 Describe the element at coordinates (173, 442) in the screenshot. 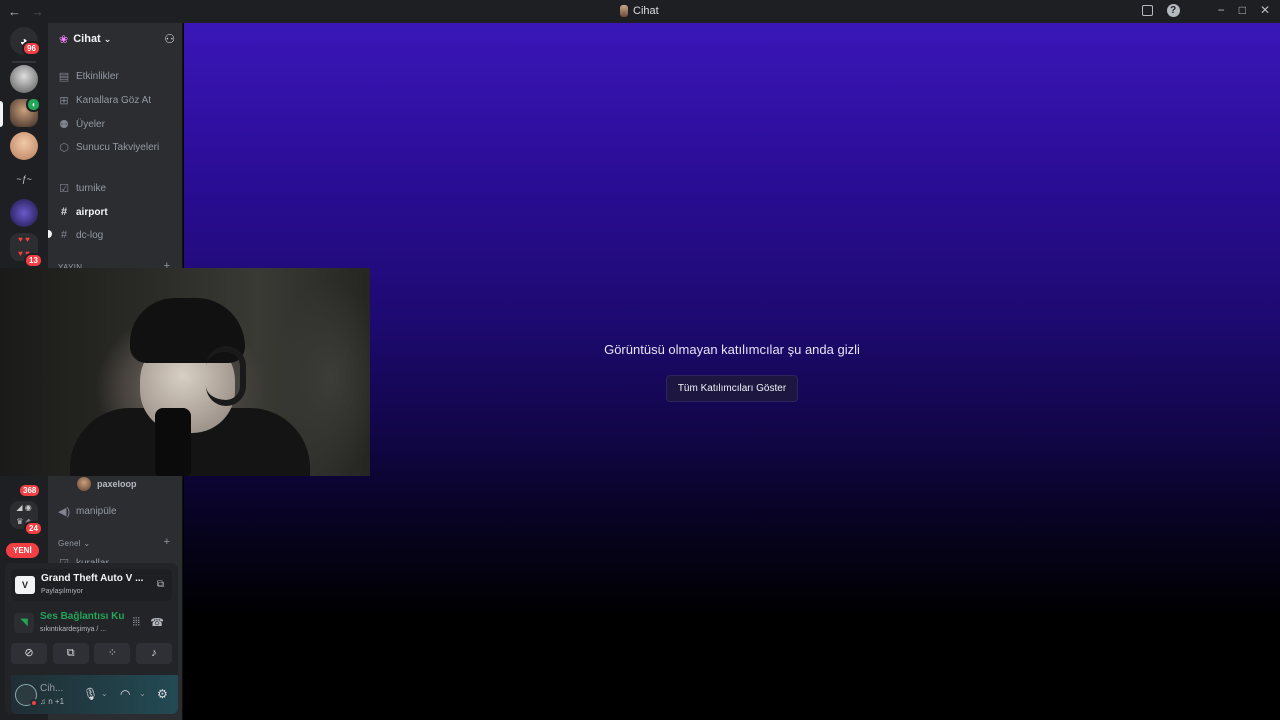

I see `microphone` at that location.